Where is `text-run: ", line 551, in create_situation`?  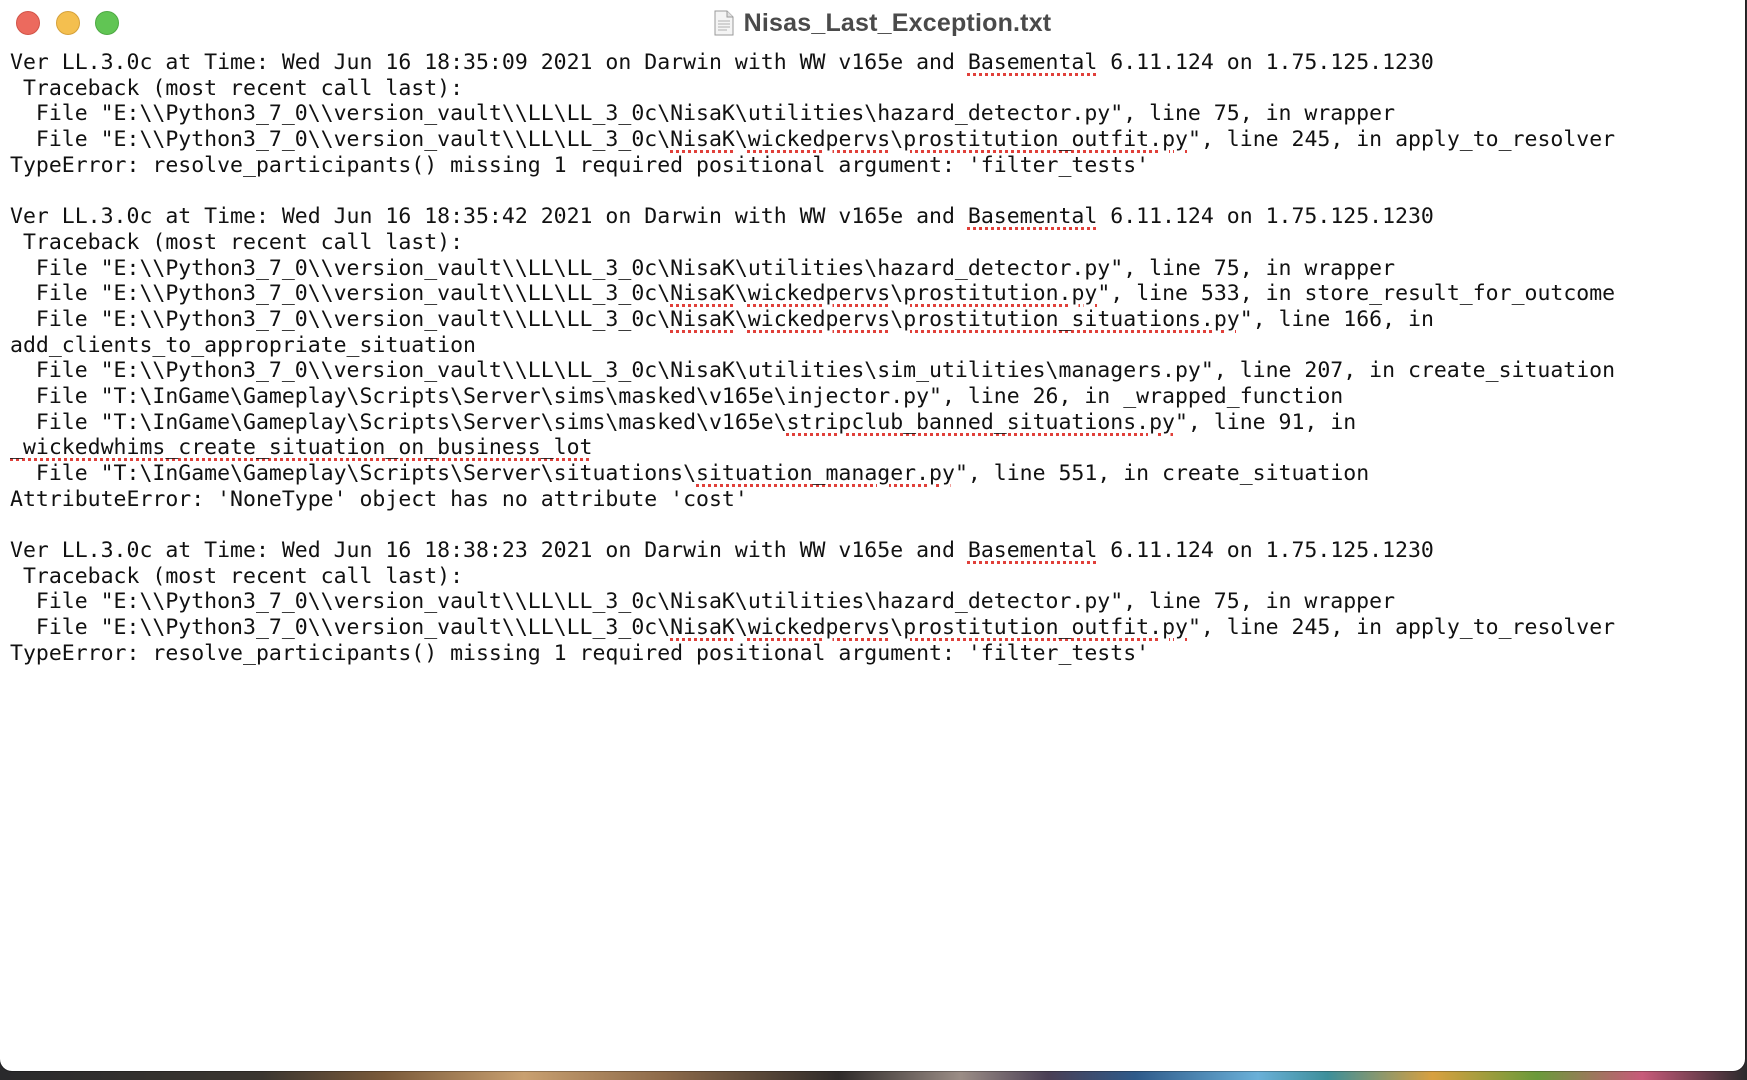 text-run: ", line 551, in create_situation is located at coordinates (1162, 473).